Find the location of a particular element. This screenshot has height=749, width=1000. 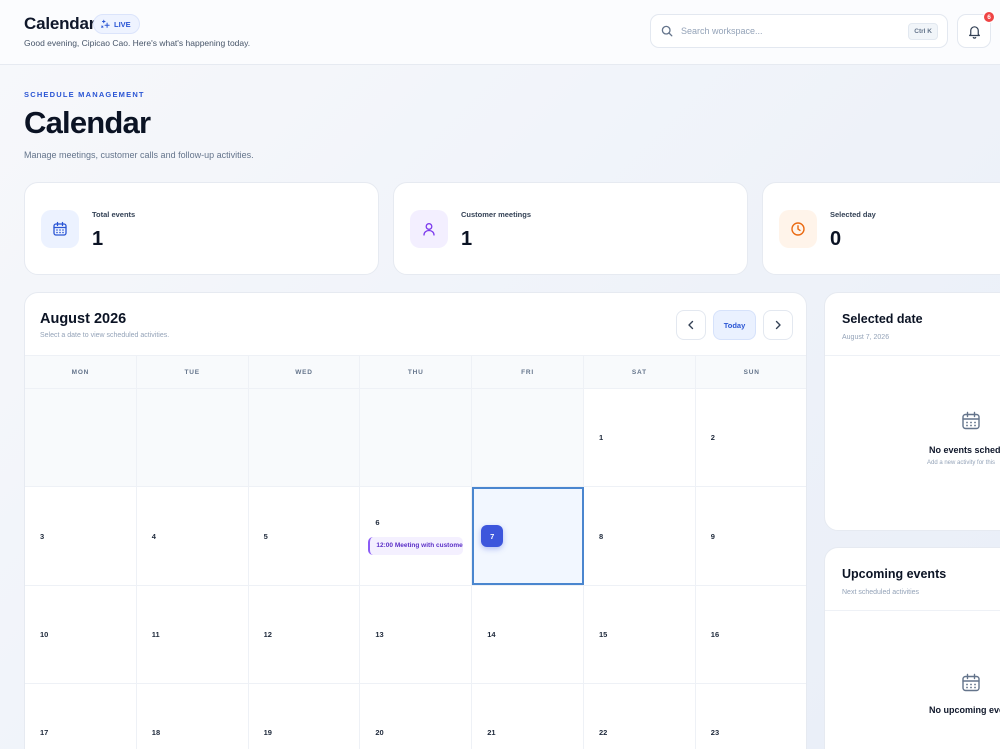

next-month-button is located at coordinates (778, 325).